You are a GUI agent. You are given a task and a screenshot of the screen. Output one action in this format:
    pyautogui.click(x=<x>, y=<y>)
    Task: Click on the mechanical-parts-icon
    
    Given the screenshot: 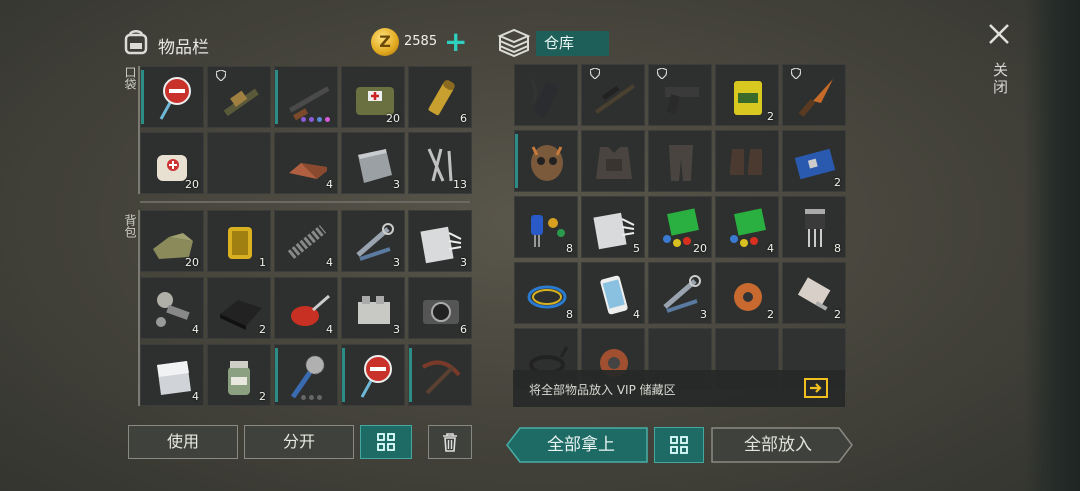 What is the action you would take?
    pyautogui.click(x=173, y=309)
    